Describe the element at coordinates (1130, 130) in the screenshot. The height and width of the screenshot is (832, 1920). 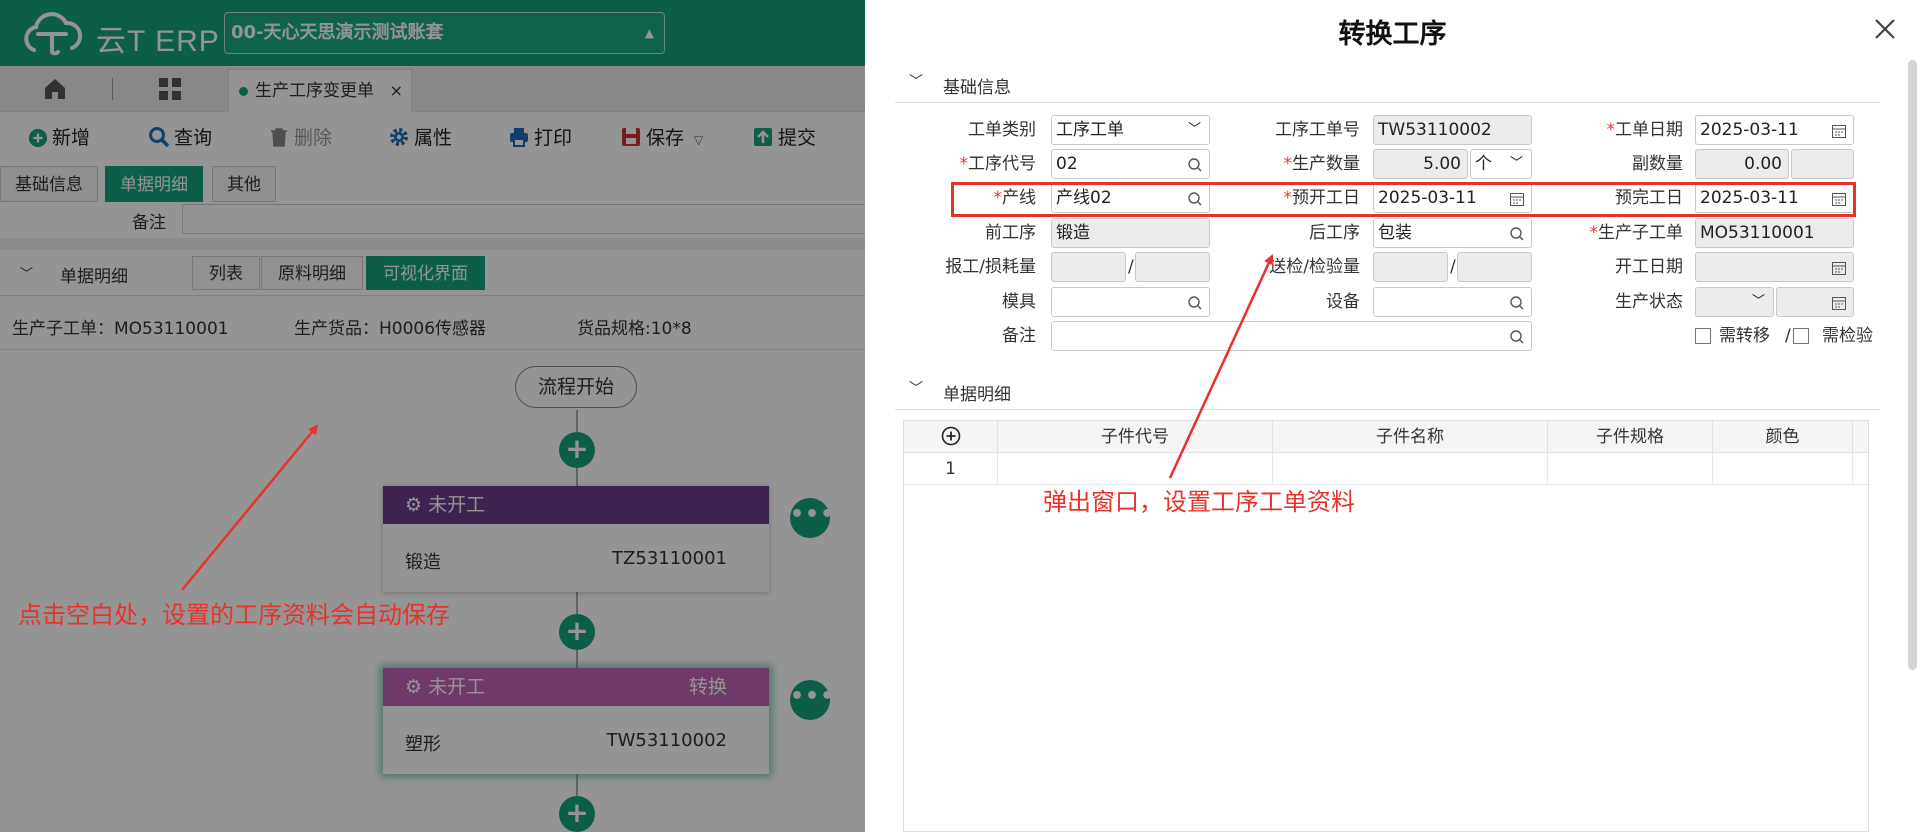
I see `order-type-select: 工序工单 ﹀` at that location.